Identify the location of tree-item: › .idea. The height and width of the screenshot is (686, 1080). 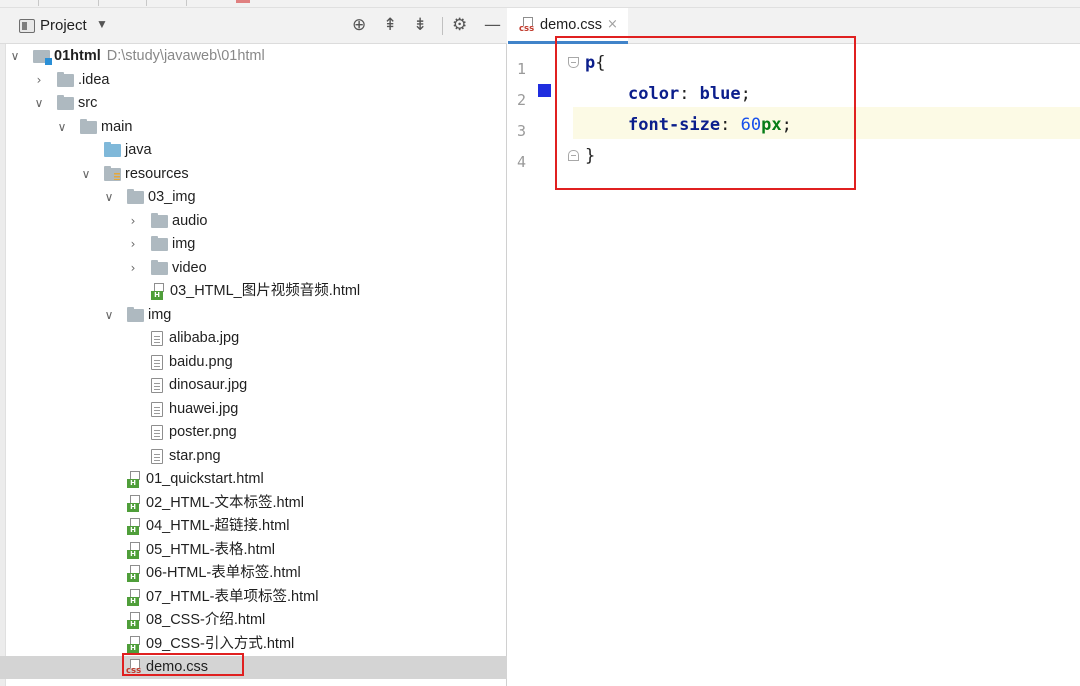
(253, 80).